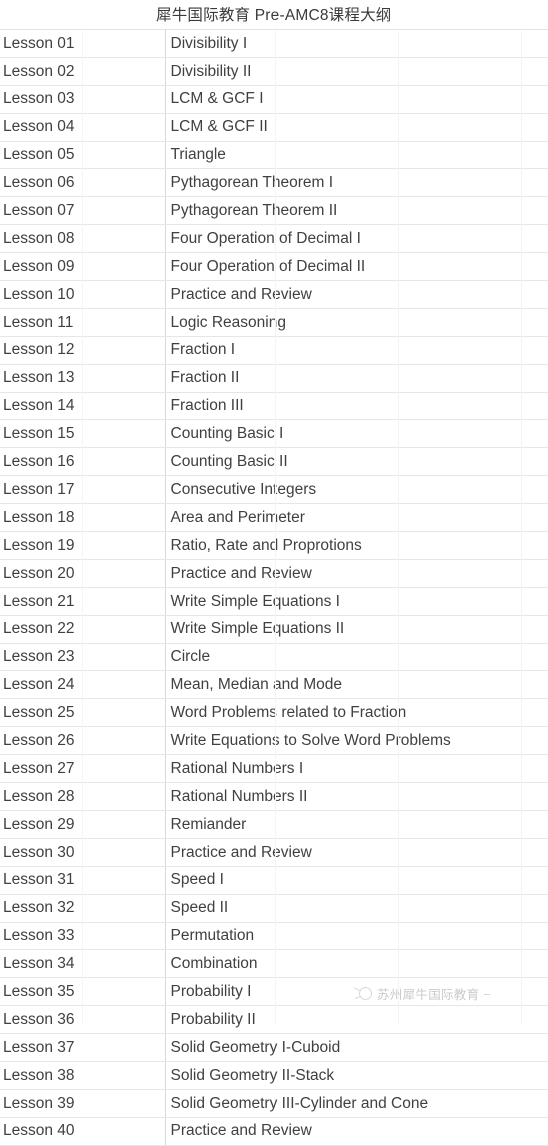  I want to click on lesson-number-cell: Lesson 21, so click(83, 601).